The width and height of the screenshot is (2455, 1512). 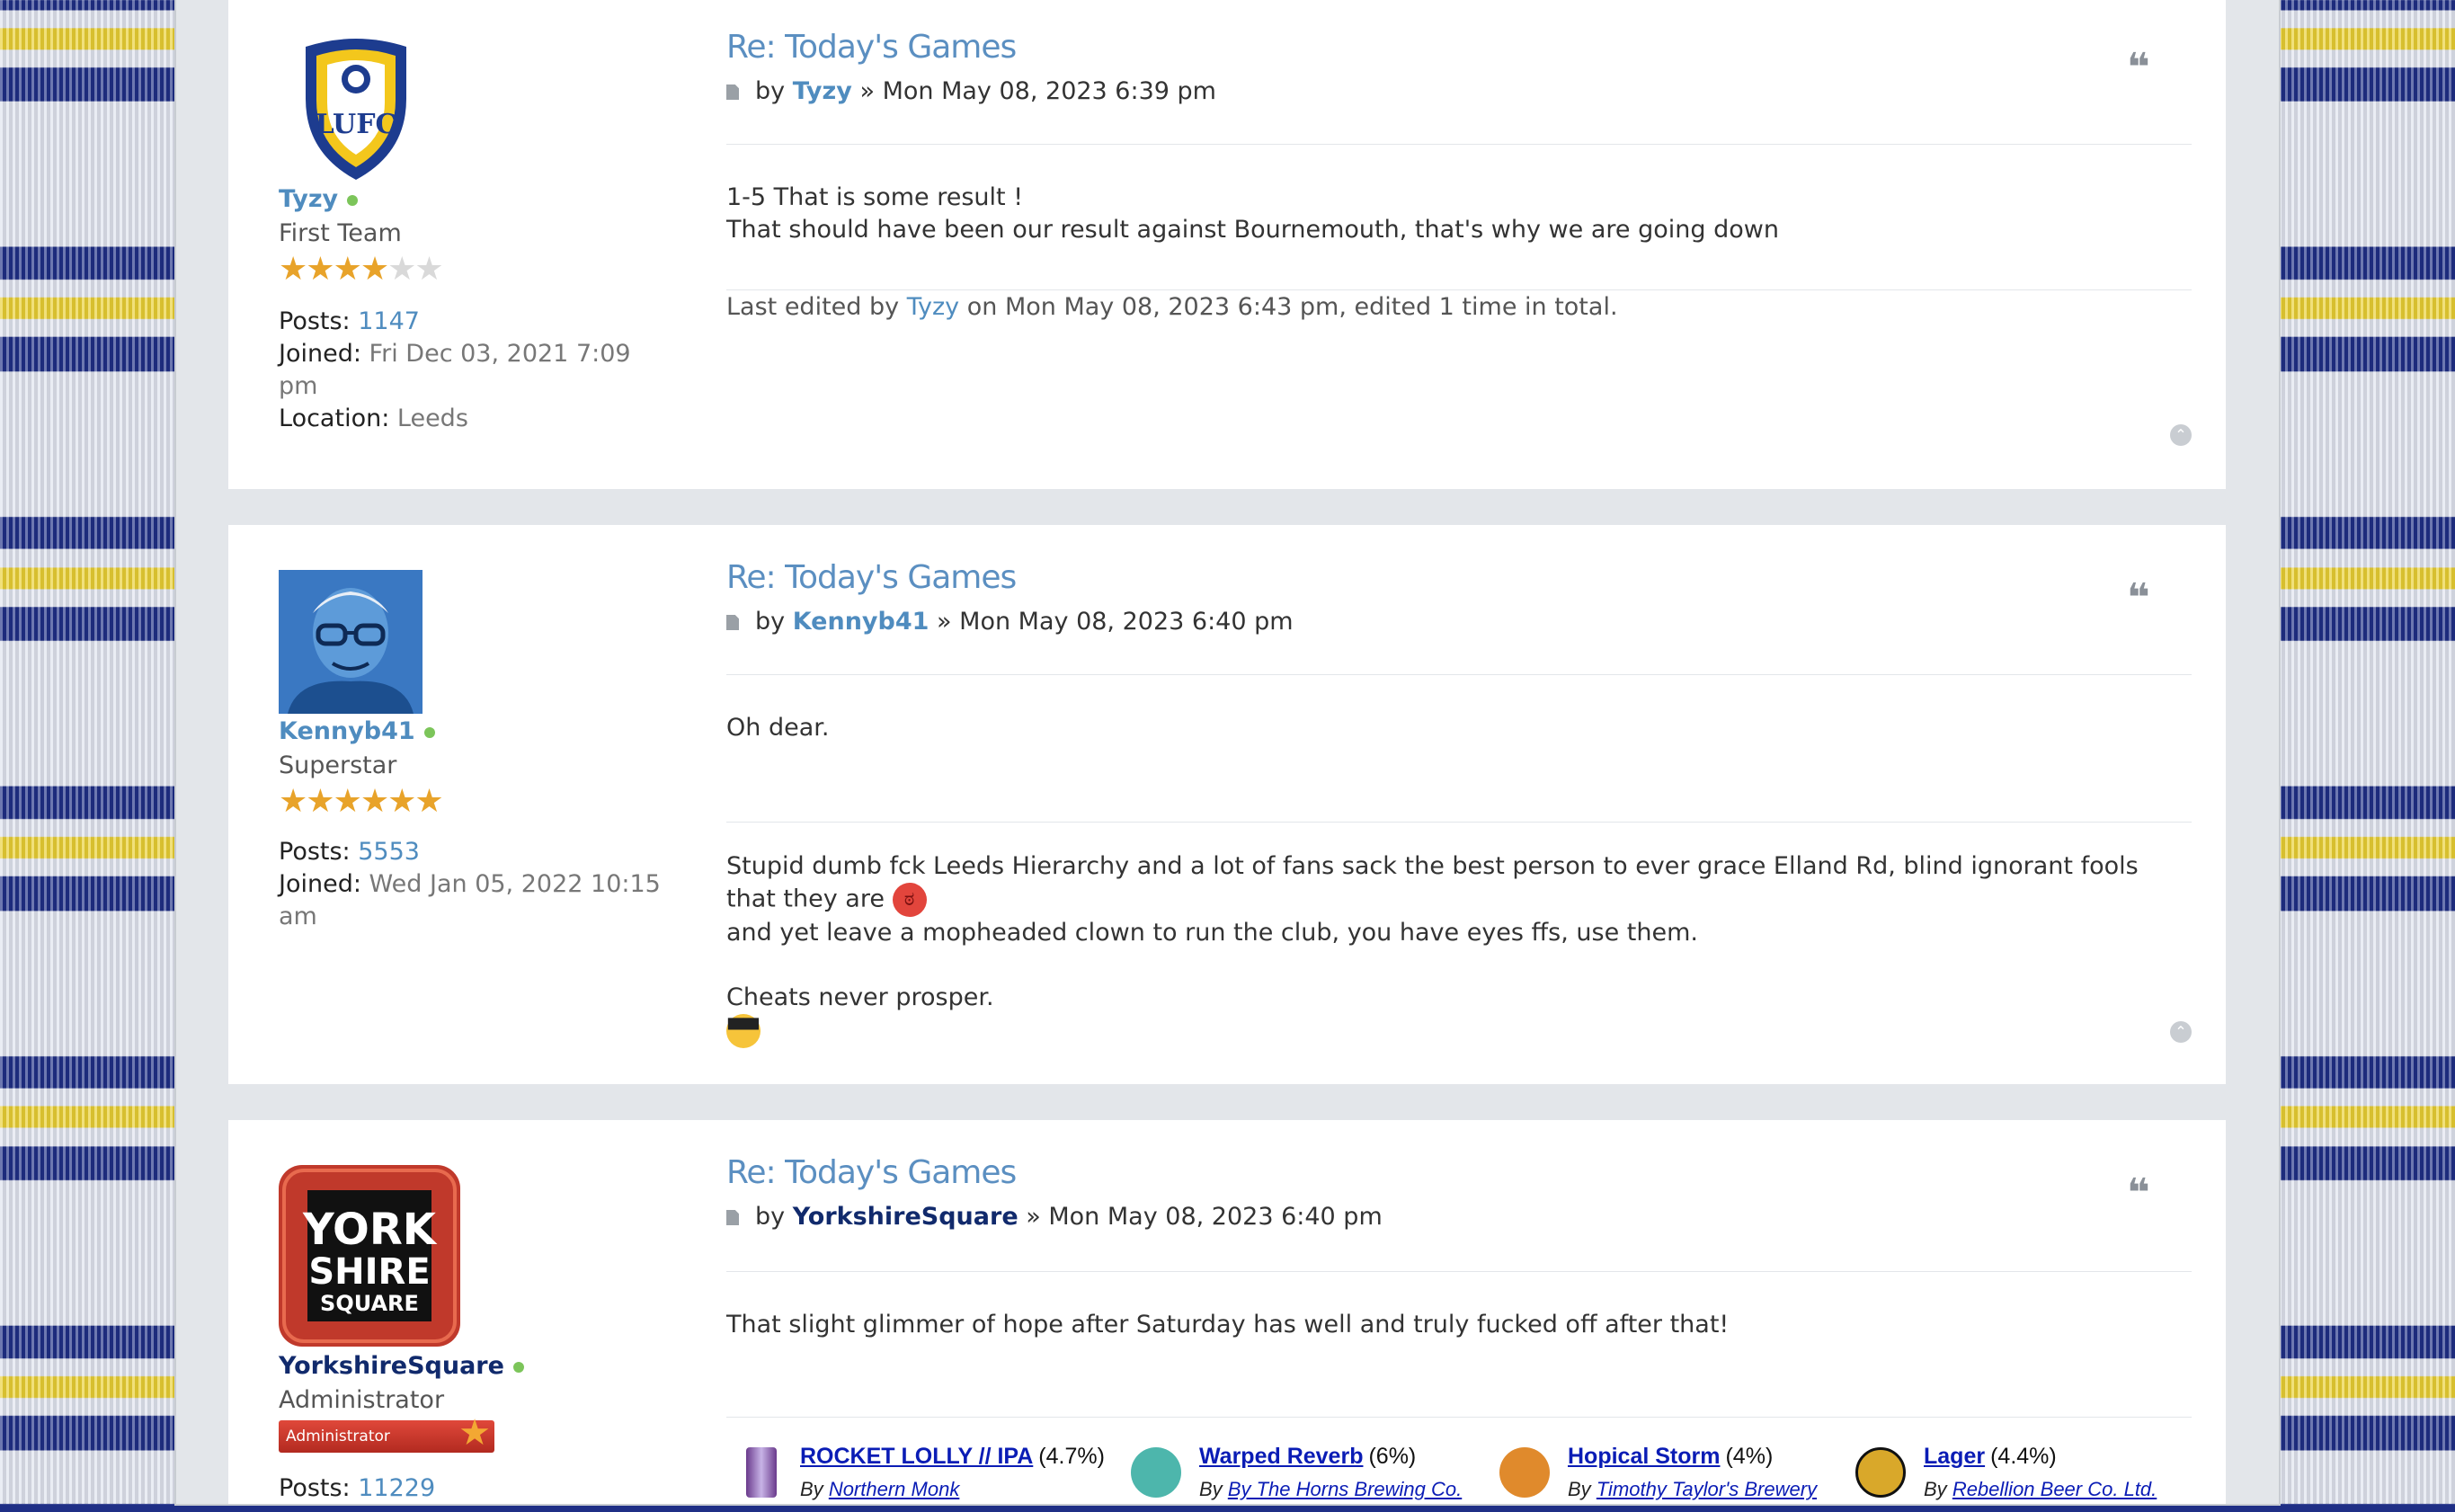 What do you see at coordinates (369, 1272) in the screenshot?
I see `svg-text: SHIRE` at bounding box center [369, 1272].